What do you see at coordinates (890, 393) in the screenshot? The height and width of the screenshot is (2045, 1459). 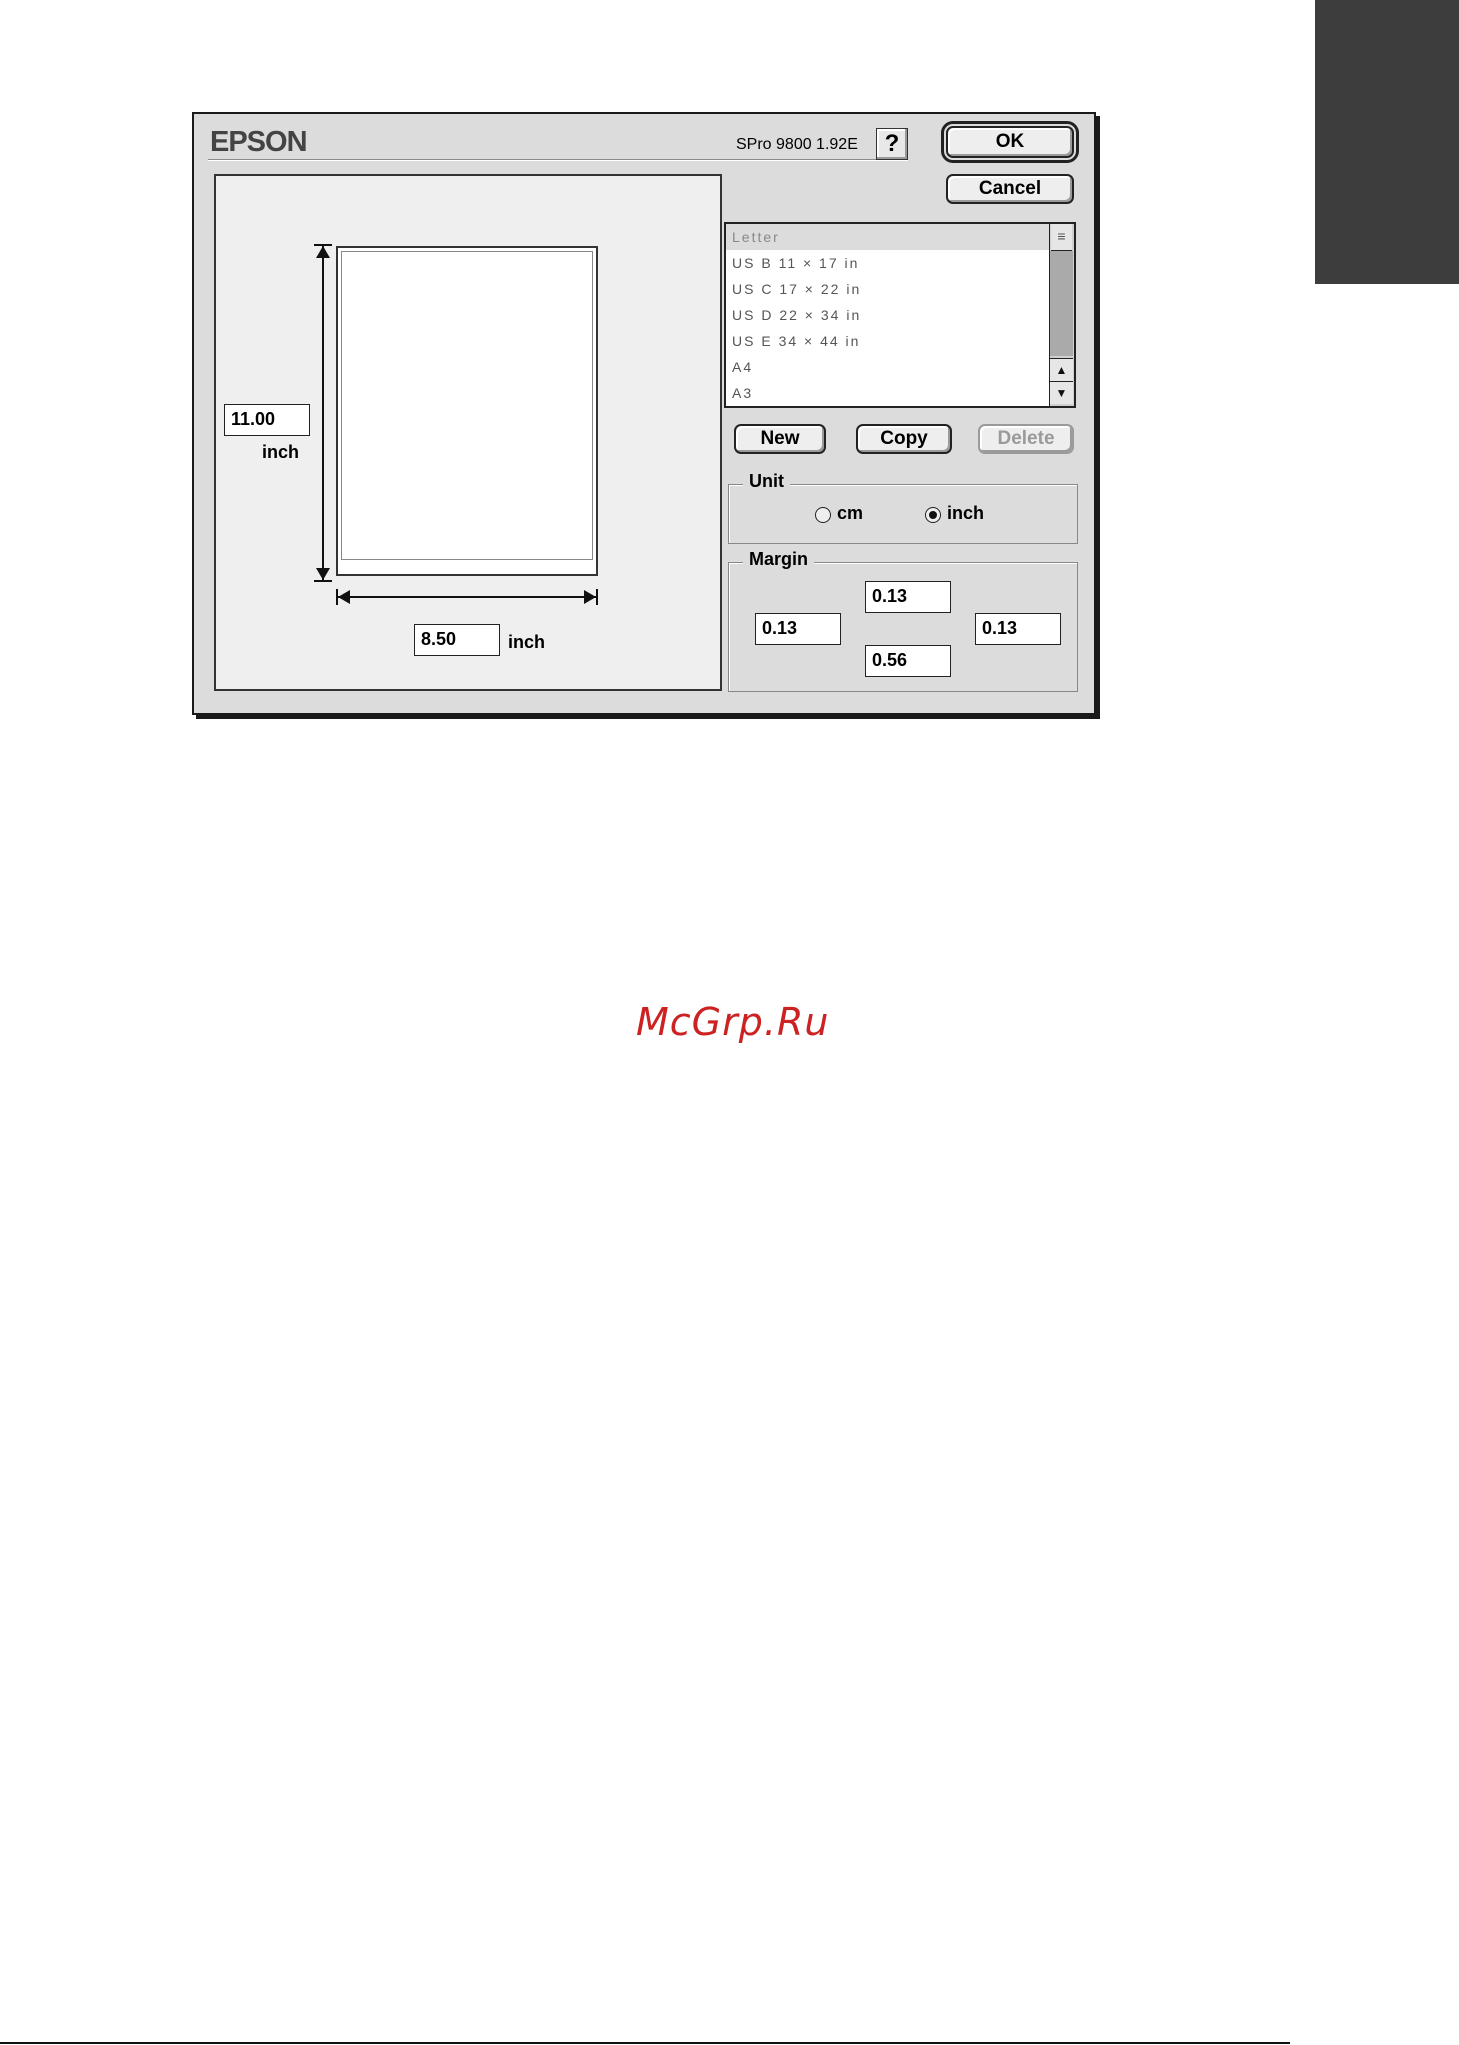 I see `list-item: A3` at bounding box center [890, 393].